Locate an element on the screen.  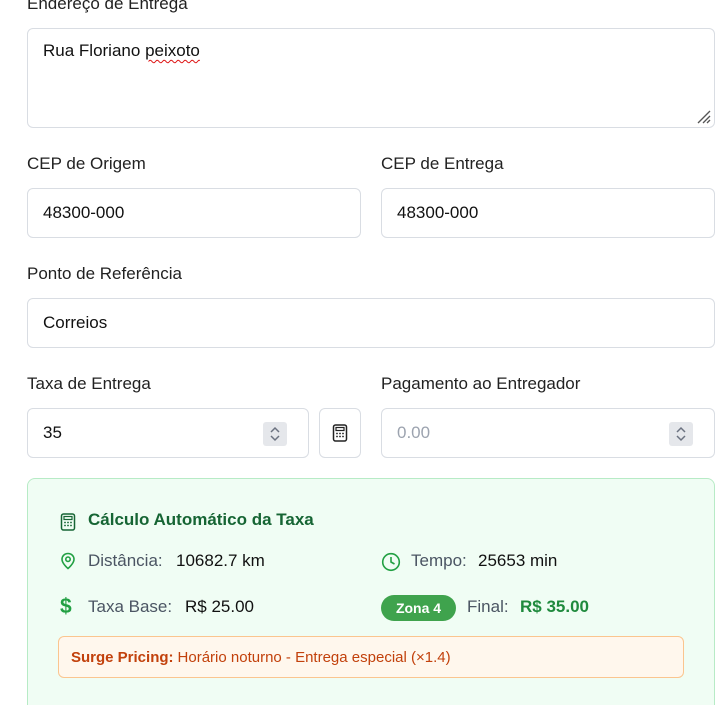
reference-input: Correios is located at coordinates (371, 323).